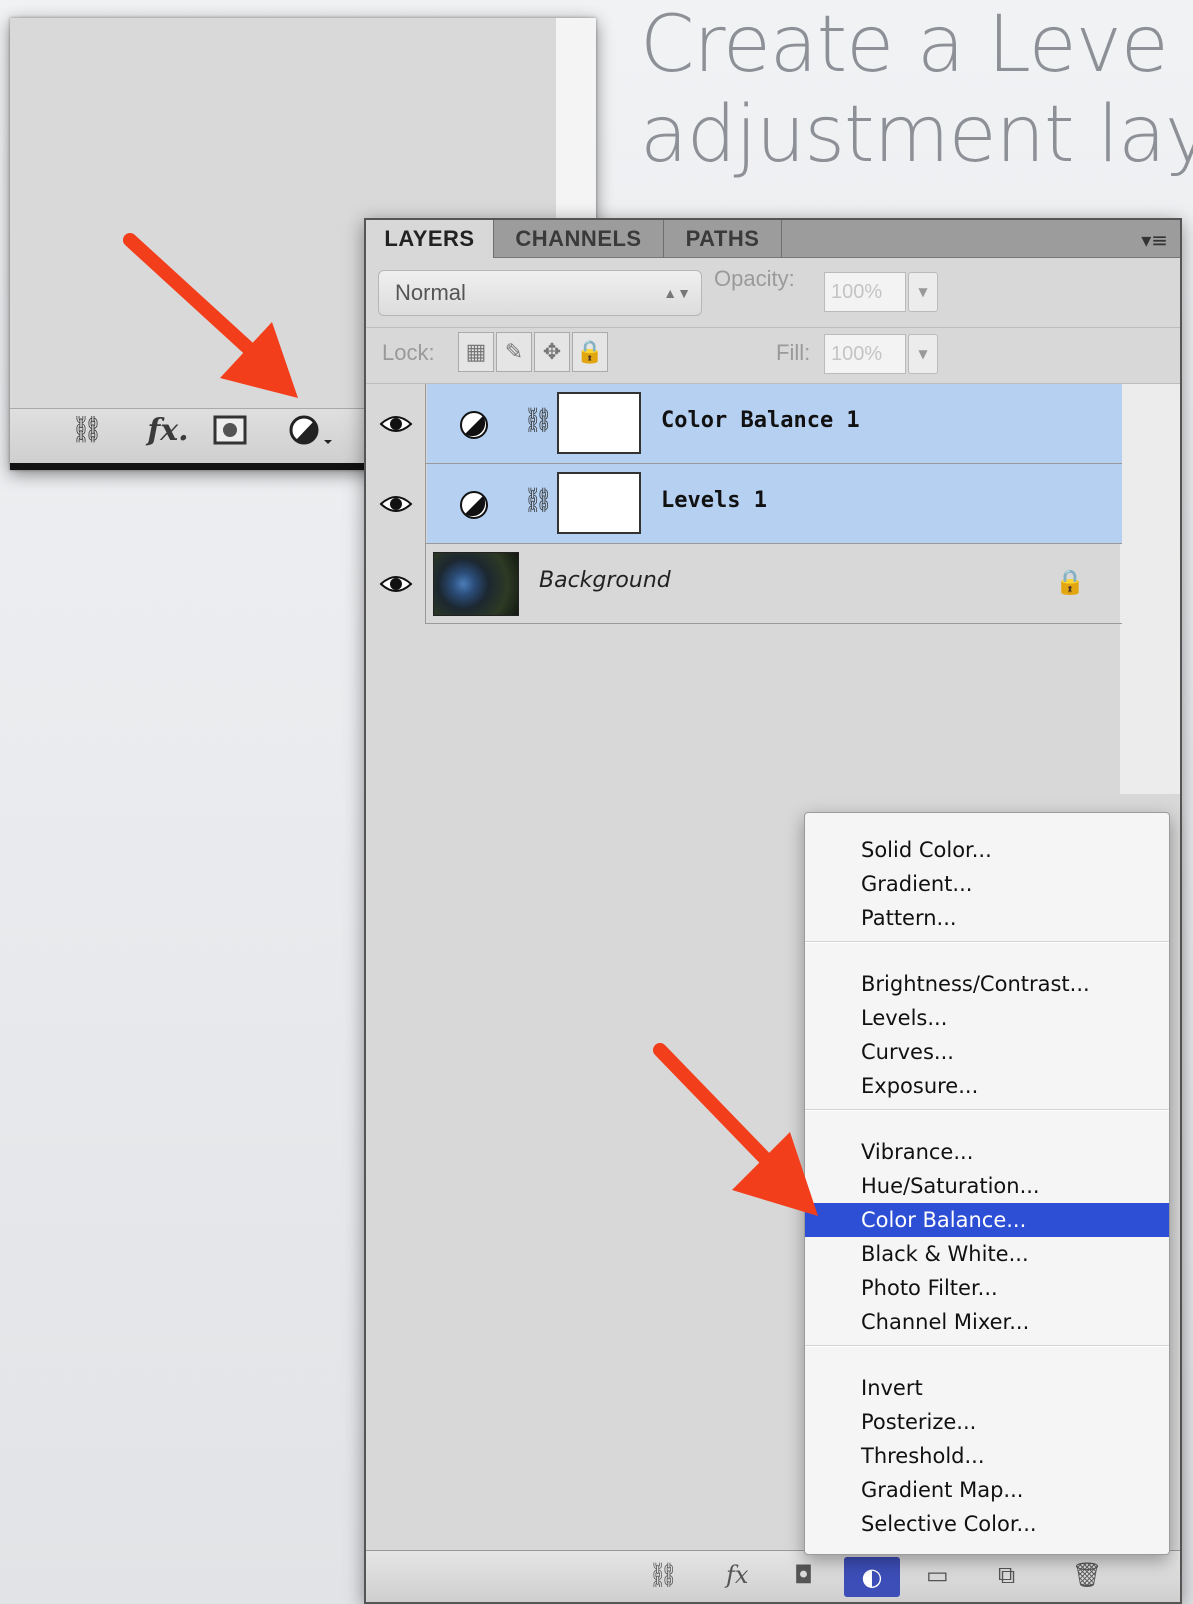 This screenshot has height=1604, width=1193. What do you see at coordinates (476, 584) in the screenshot?
I see `background-thumbnail` at bounding box center [476, 584].